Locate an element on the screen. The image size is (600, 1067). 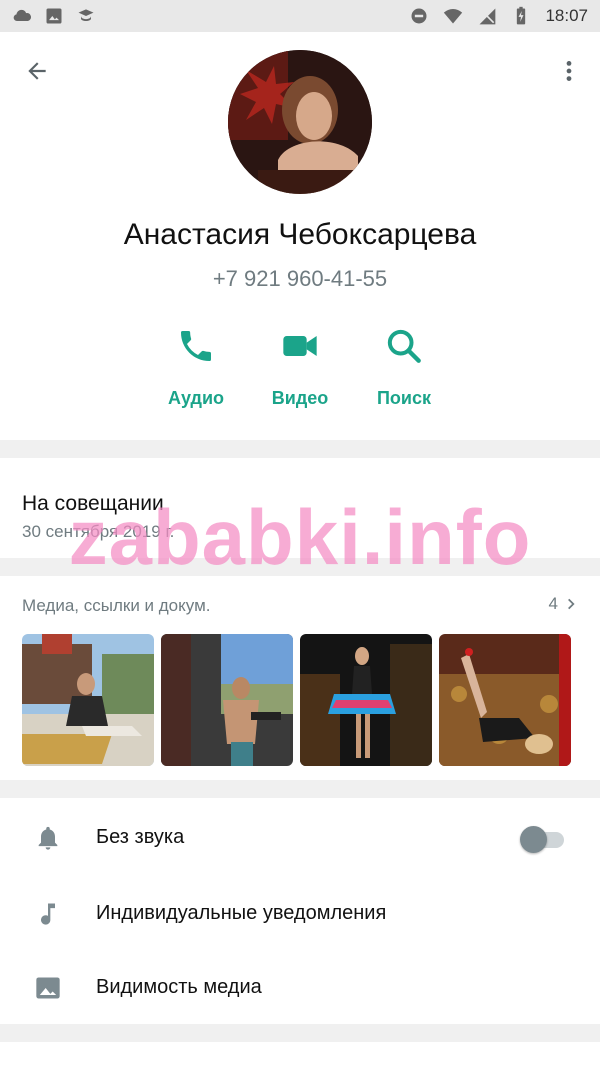
contact-name: Анастасия Чебоксарцева is located at coordinates (300, 234).